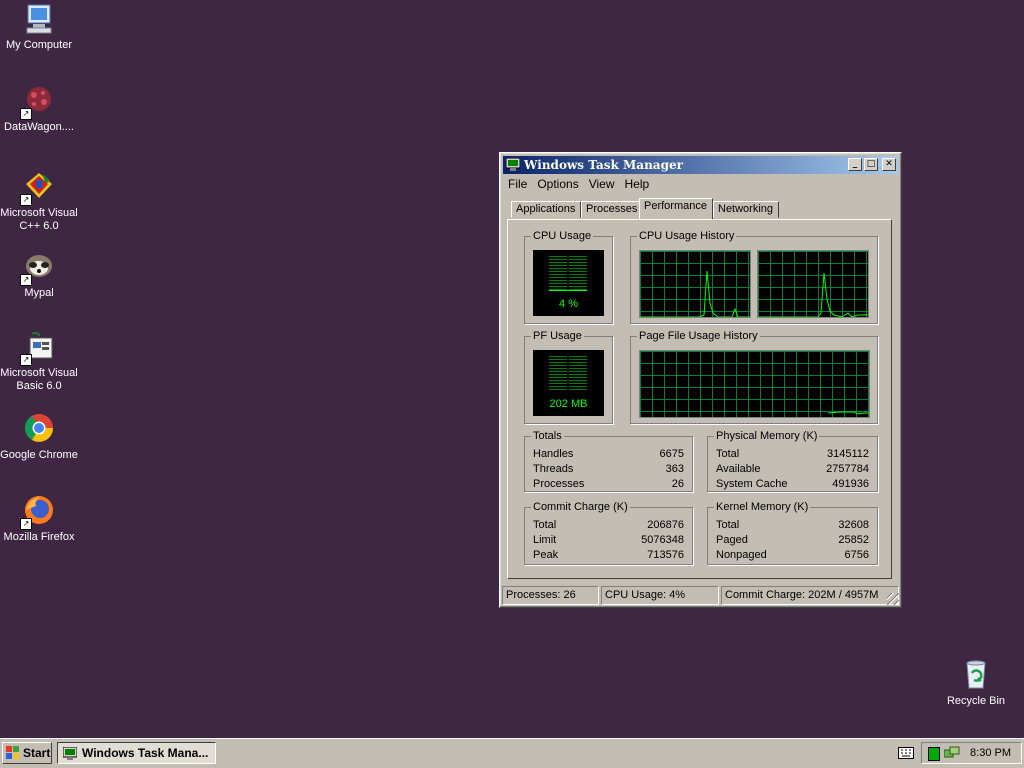 The image size is (1024, 768). I want to click on cpu-usage-value: 4 %, so click(568, 304).